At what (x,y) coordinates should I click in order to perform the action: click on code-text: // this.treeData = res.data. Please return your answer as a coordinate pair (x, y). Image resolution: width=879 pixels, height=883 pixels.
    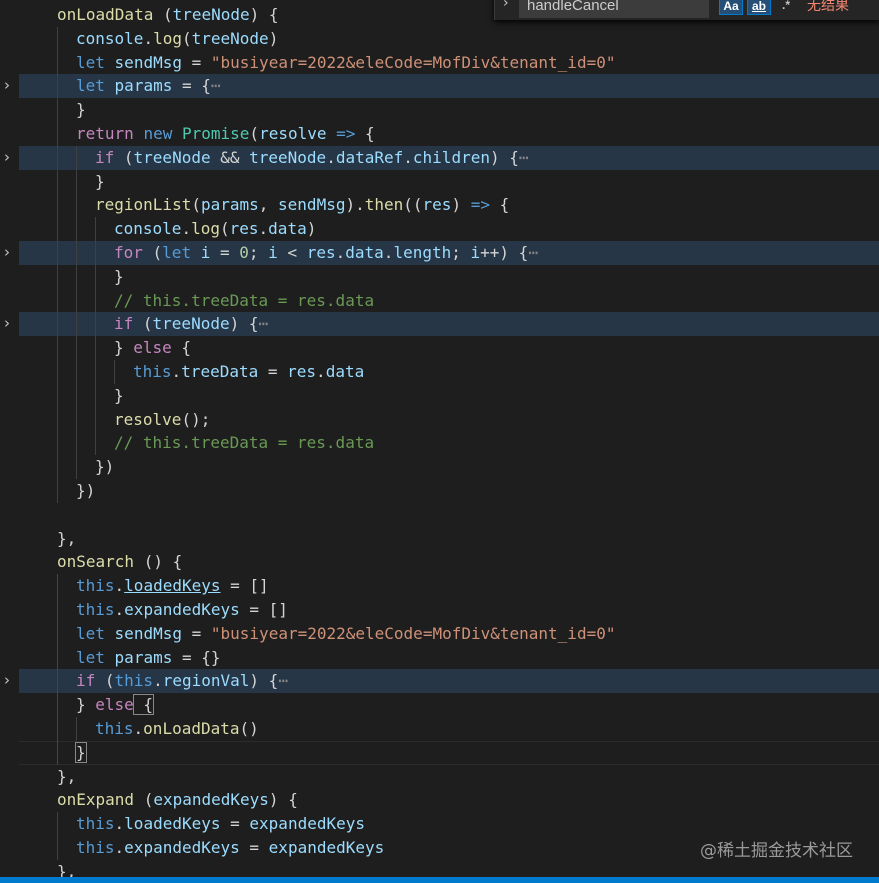
    Looking at the image, I should click on (244, 443).